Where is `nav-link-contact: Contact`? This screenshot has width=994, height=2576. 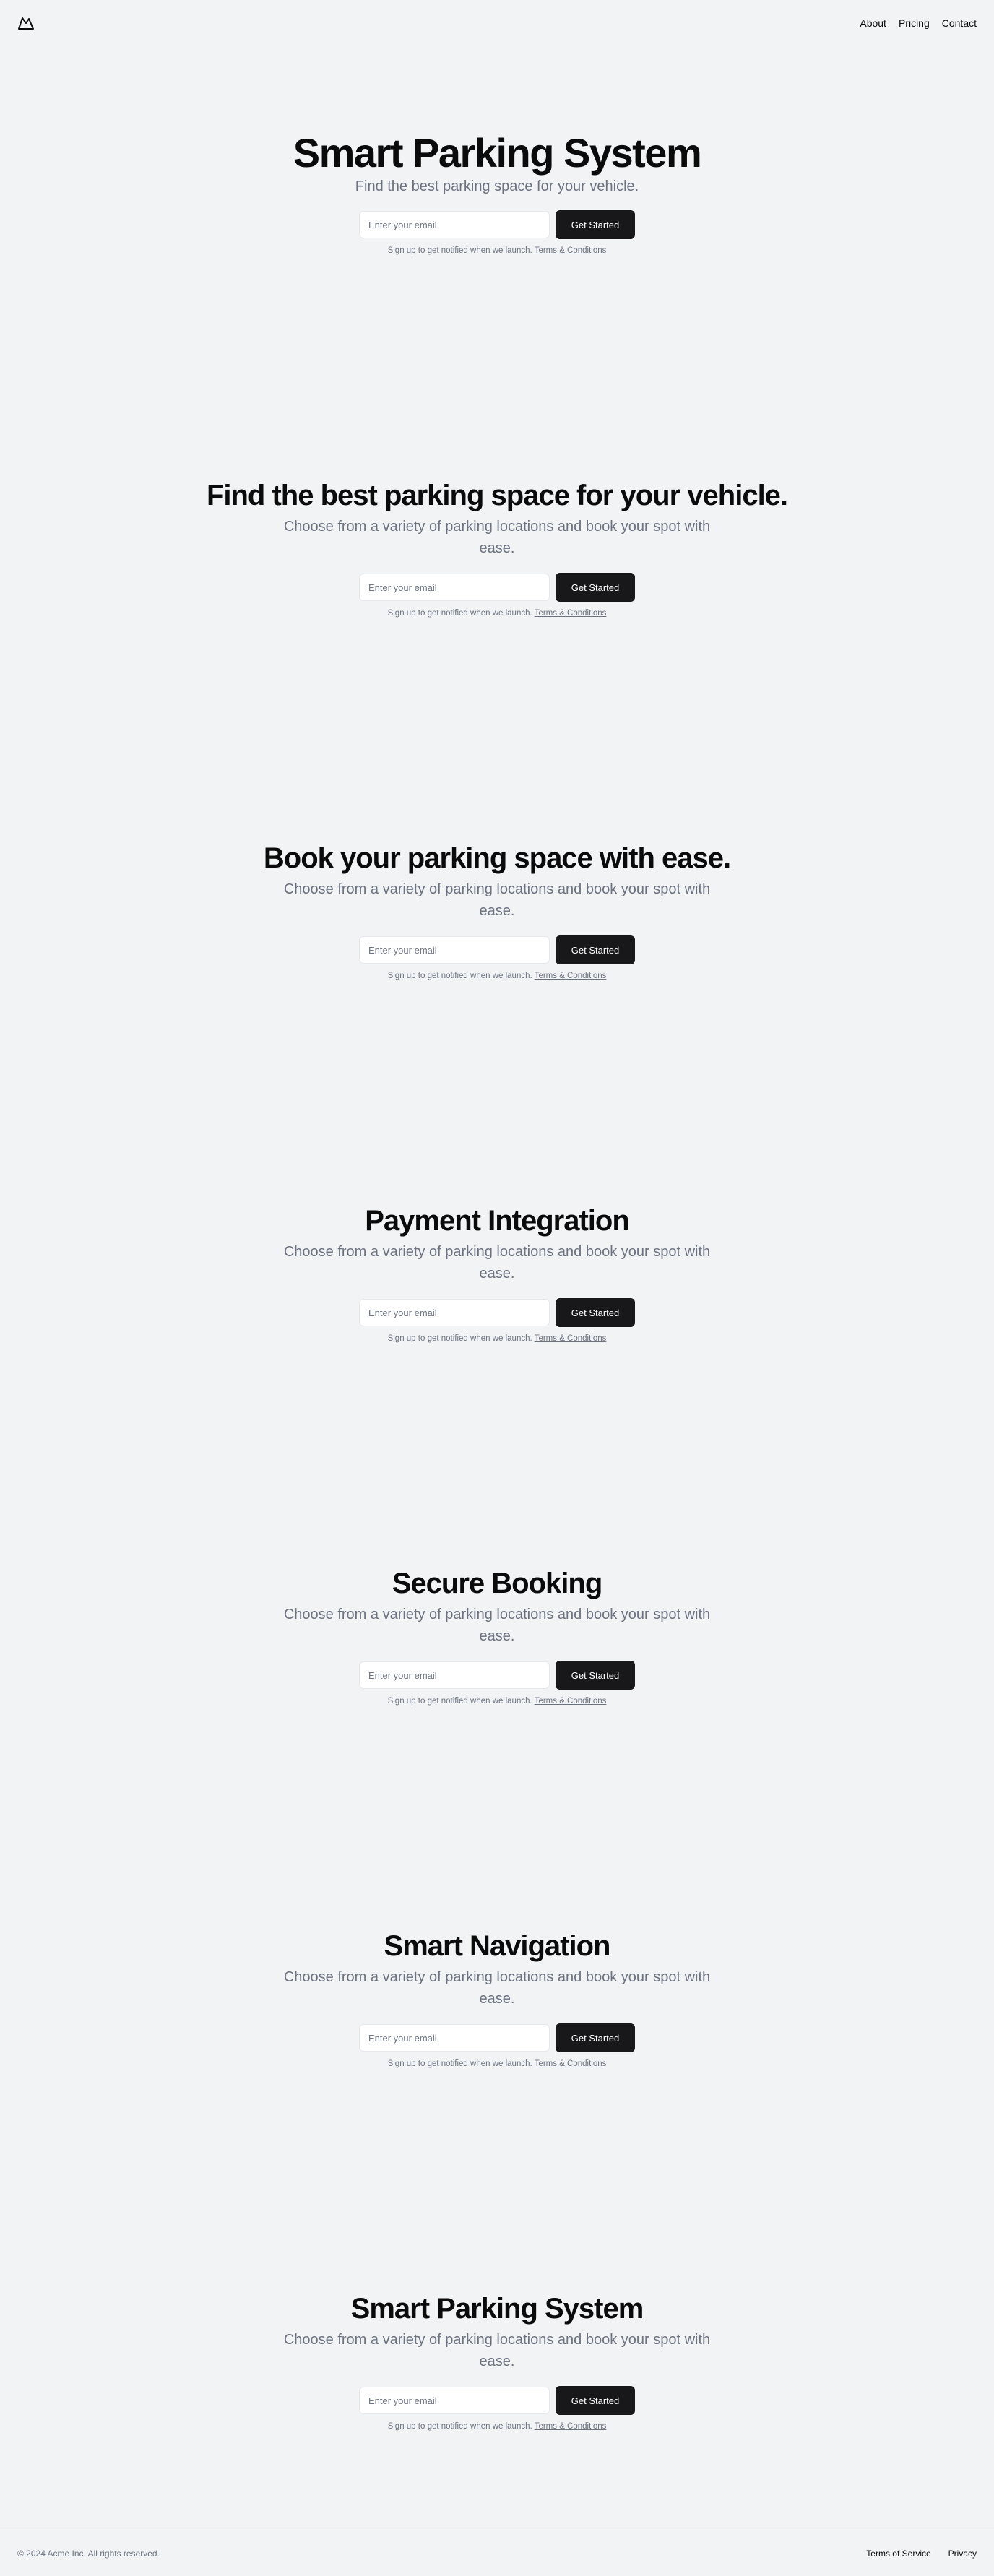 nav-link-contact: Contact is located at coordinates (959, 23).